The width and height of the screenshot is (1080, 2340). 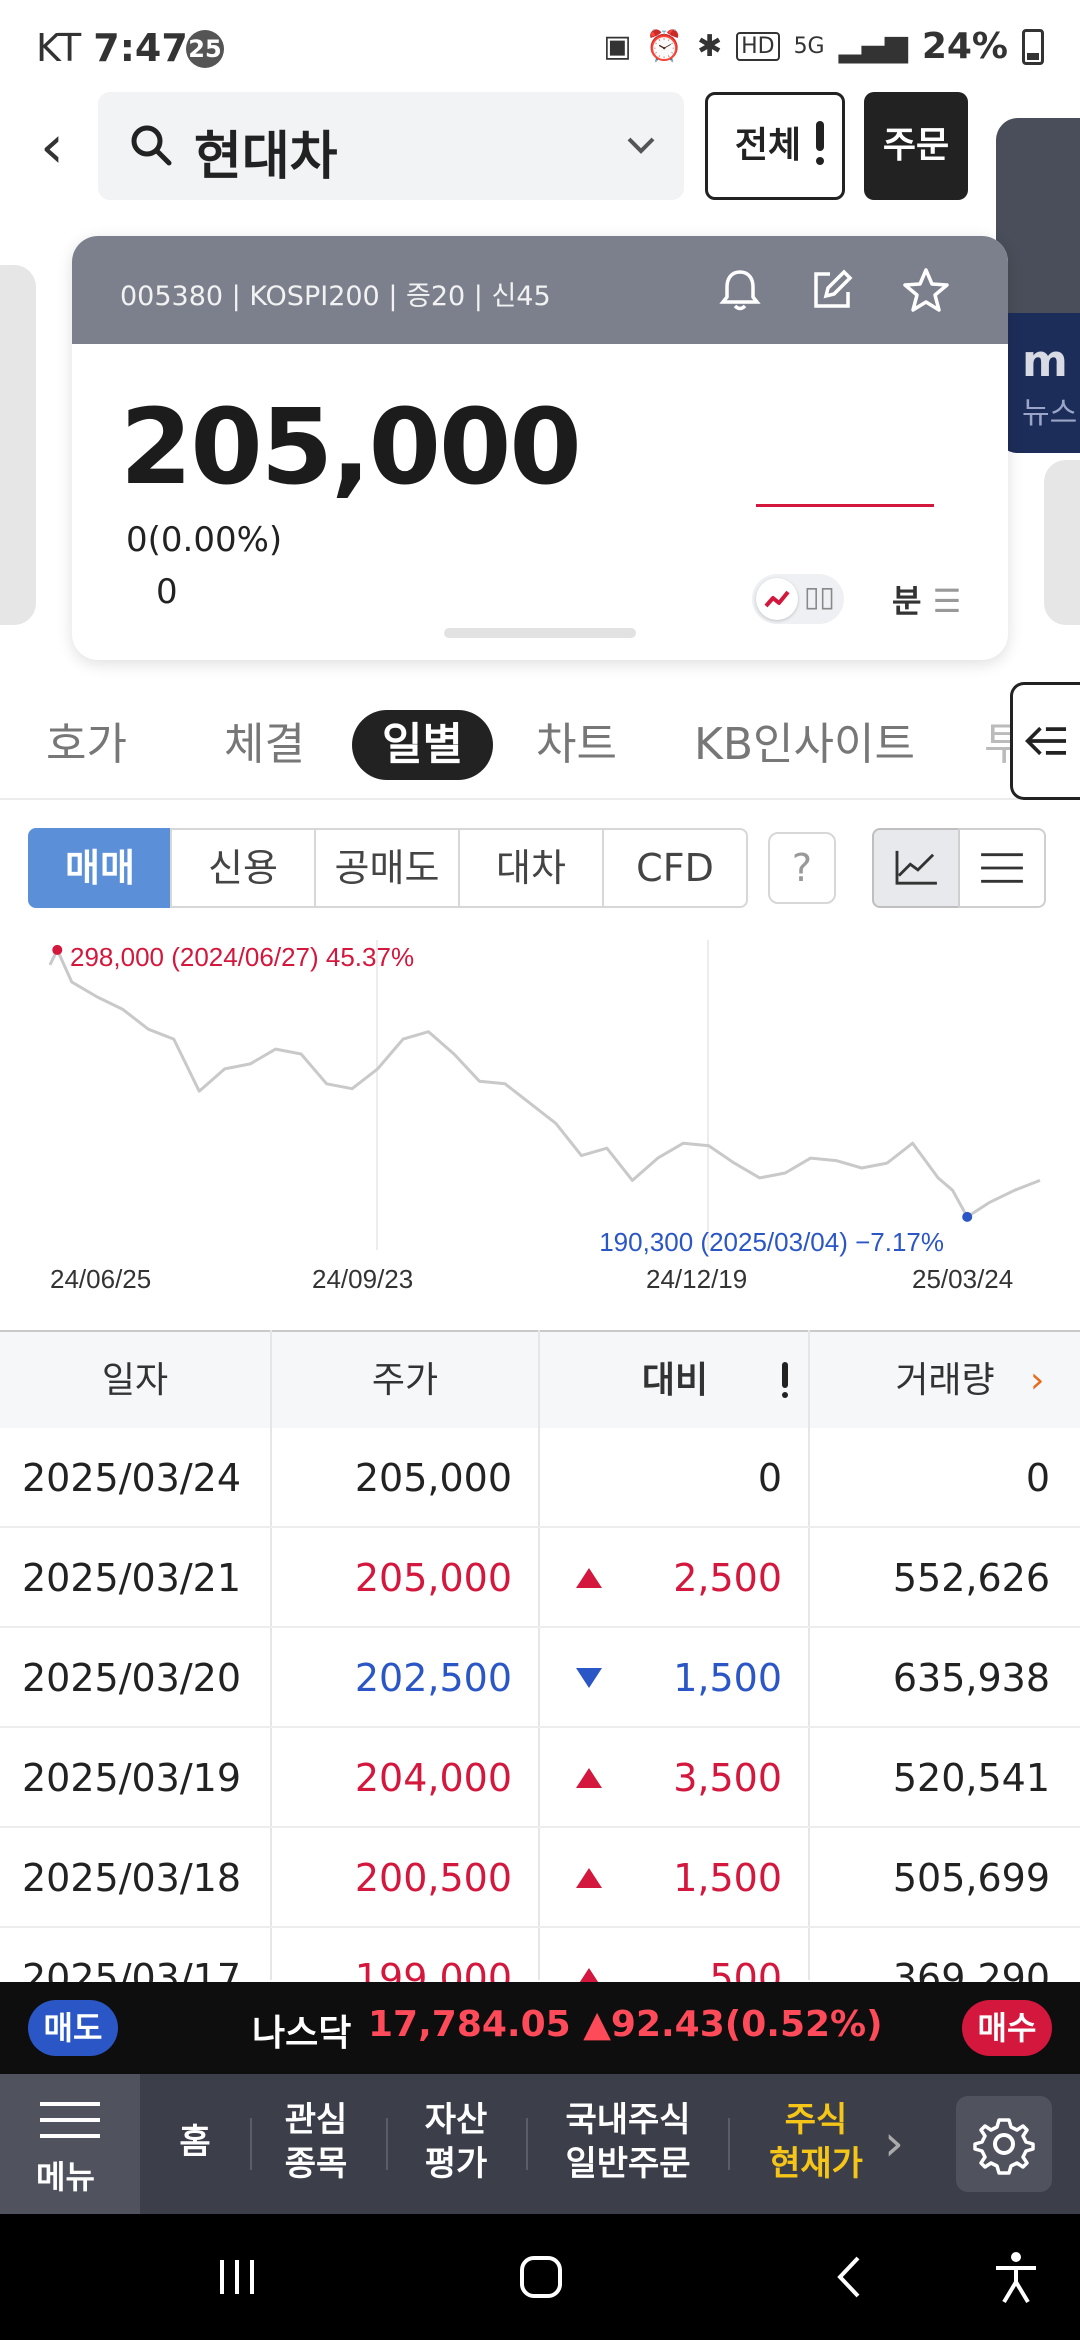 I want to click on header-date: 일자, so click(x=135, y=1380).